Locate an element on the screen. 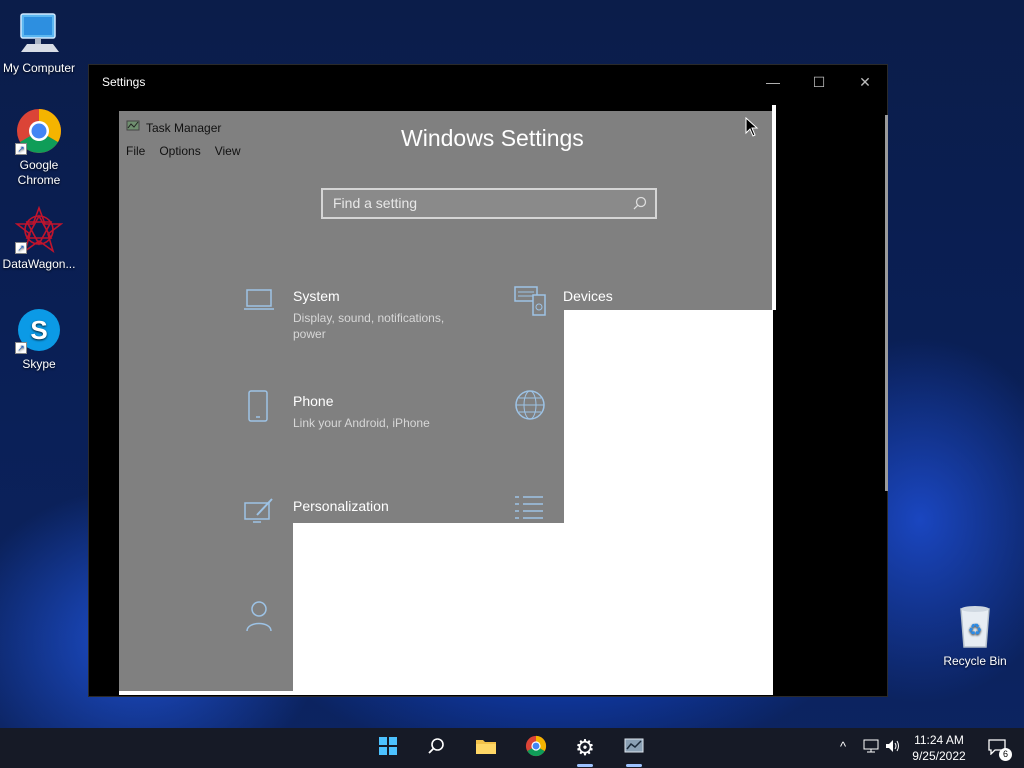  start-button is located at coordinates (388, 748).